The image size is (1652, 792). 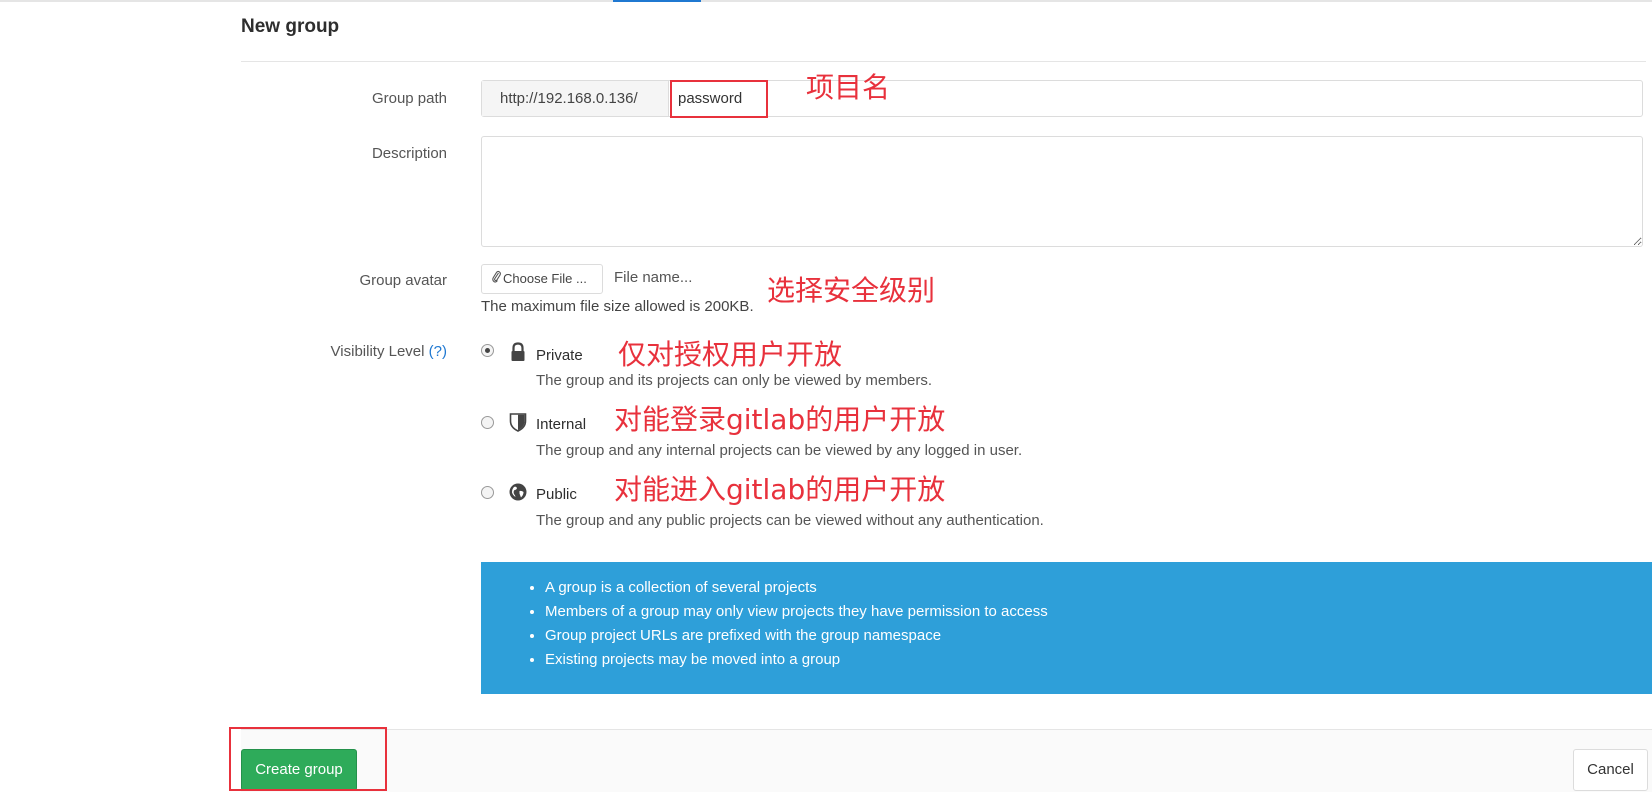 What do you see at coordinates (403, 280) in the screenshot?
I see `group-avatar-label: Group avatar` at bounding box center [403, 280].